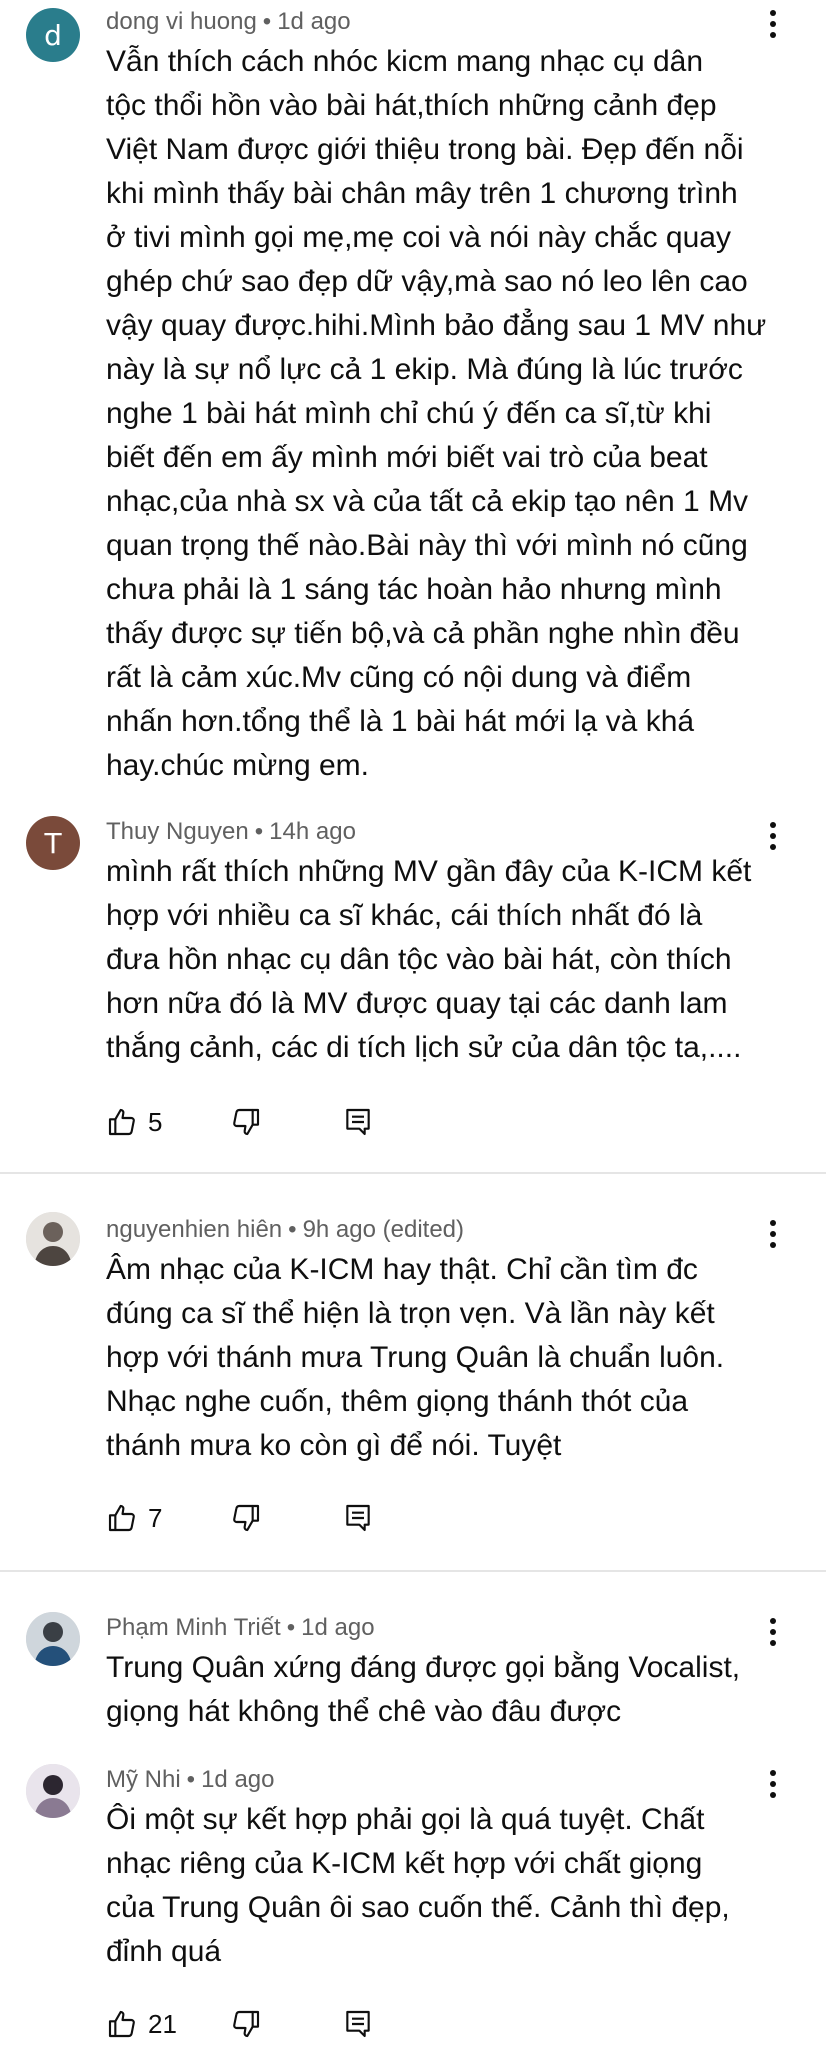 The height and width of the screenshot is (2048, 826). I want to click on comment-meta: nguyenhien hiên • 9h ago (edited), so click(285, 1230).